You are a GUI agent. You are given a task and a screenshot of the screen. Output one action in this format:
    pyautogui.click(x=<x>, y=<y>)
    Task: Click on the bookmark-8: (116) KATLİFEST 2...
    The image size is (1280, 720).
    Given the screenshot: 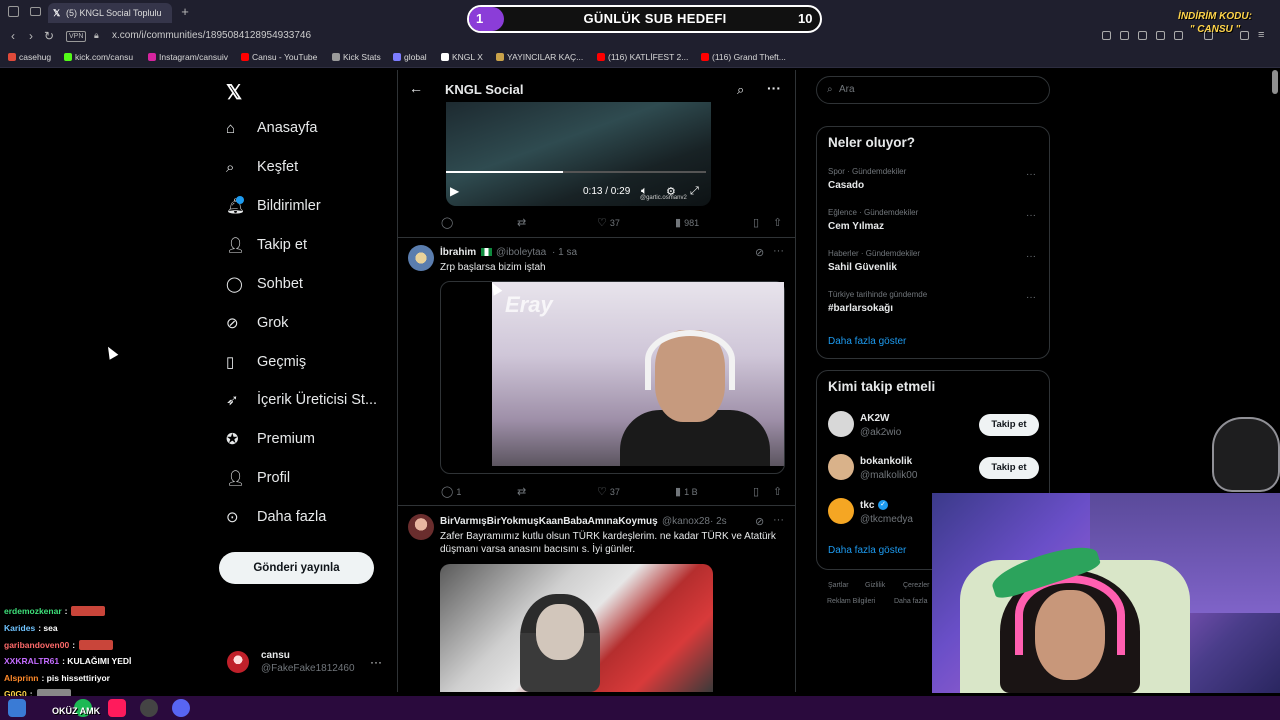 What is the action you would take?
    pyautogui.click(x=642, y=57)
    